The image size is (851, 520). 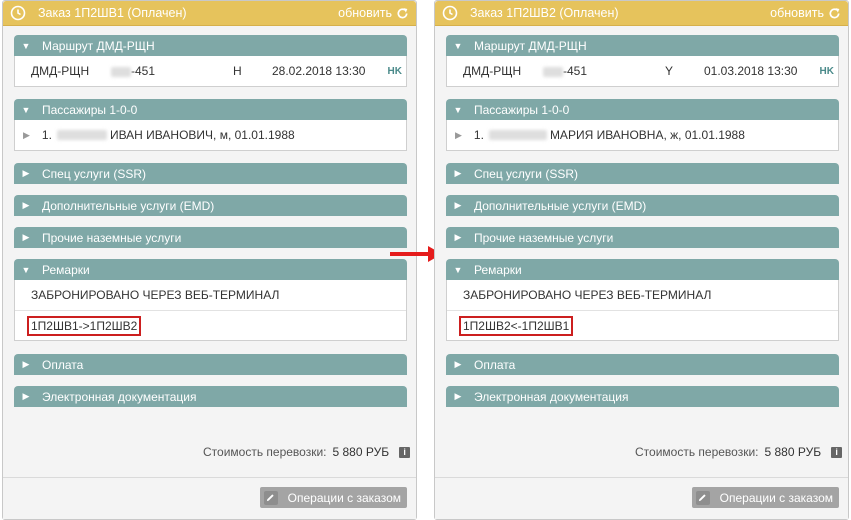 What do you see at coordinates (90, 109) in the screenshot?
I see `section-title: Пассажиры 1-0-0` at bounding box center [90, 109].